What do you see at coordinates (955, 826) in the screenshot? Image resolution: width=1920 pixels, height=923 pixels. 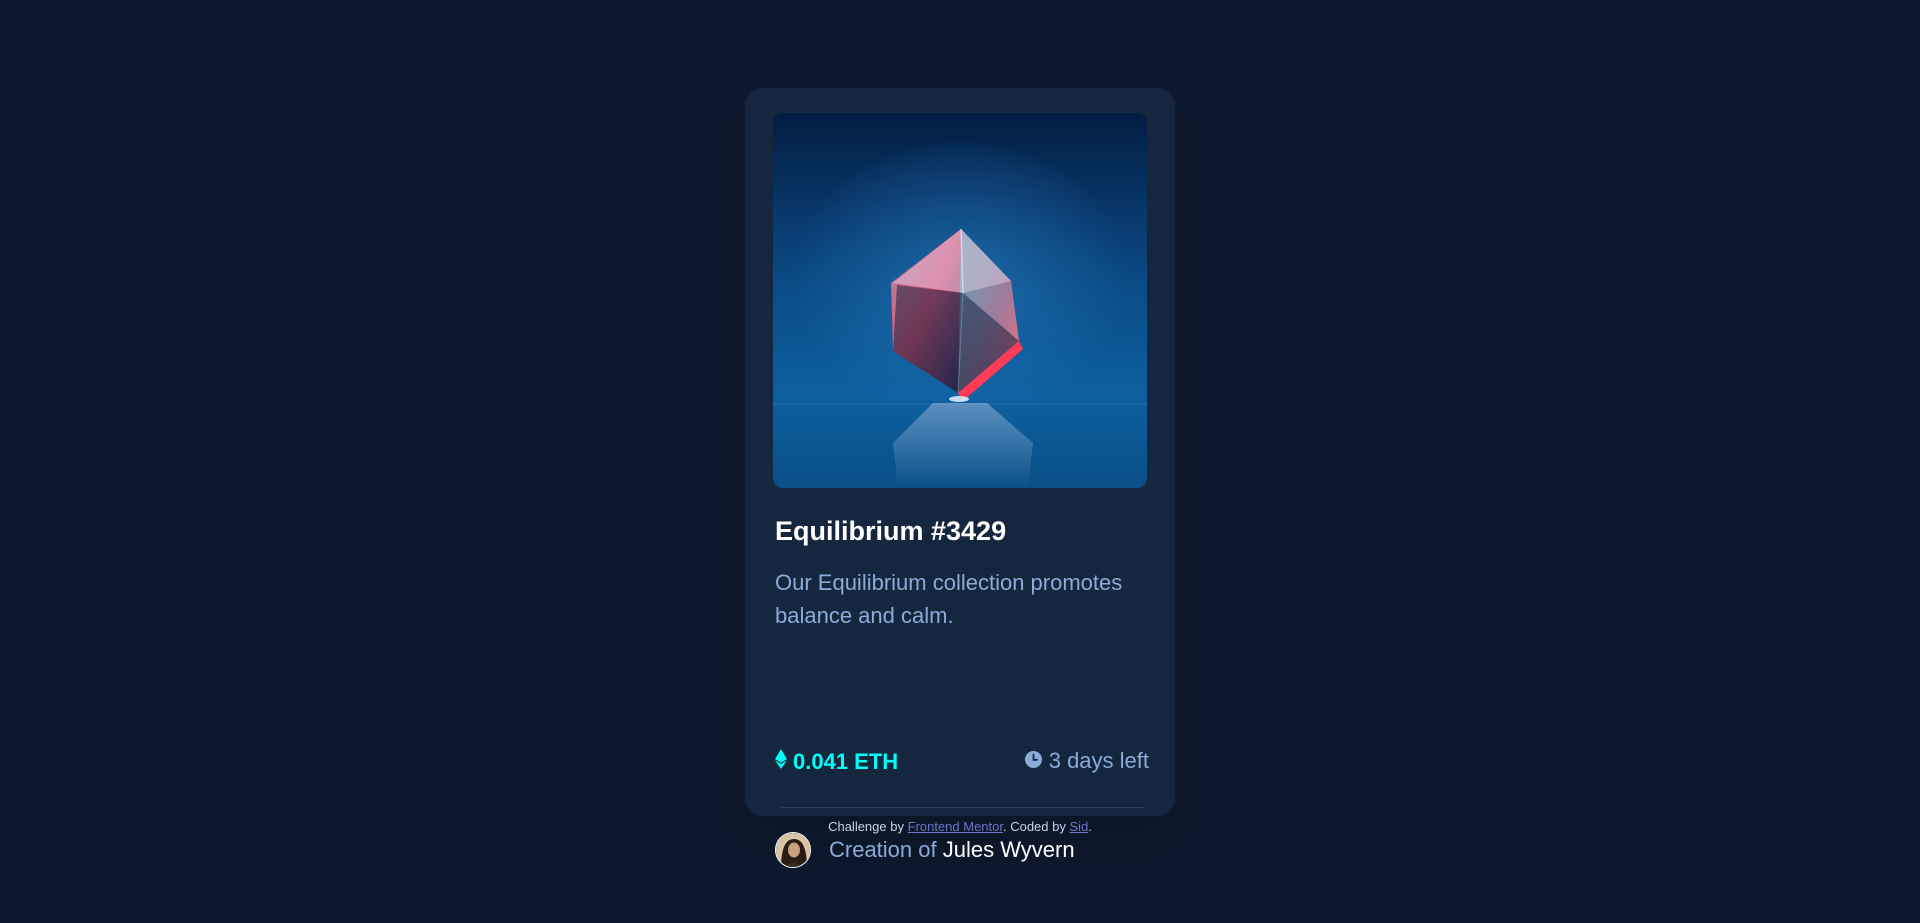 I see `frontend-mentor-link: Frontend Mentor` at bounding box center [955, 826].